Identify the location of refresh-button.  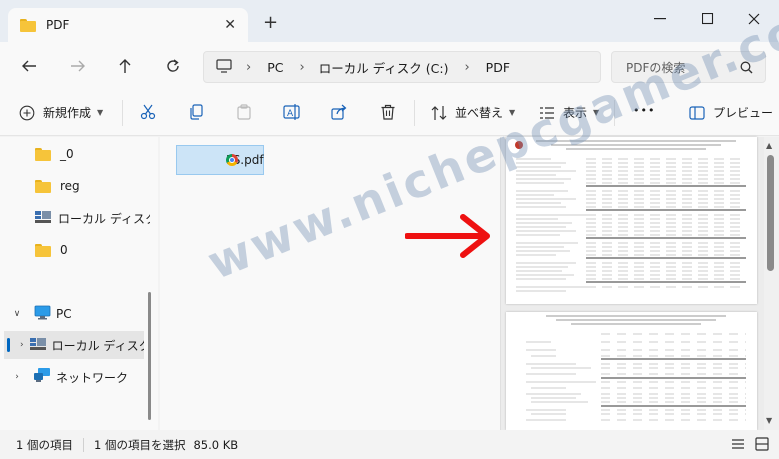
(173, 66).